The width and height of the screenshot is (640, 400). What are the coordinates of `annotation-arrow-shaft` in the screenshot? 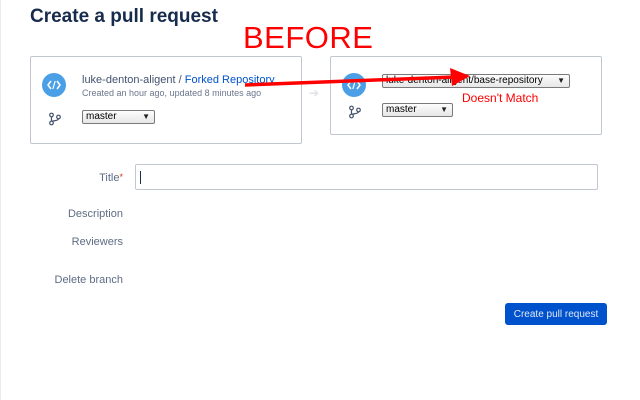 It's located at (350, 81).